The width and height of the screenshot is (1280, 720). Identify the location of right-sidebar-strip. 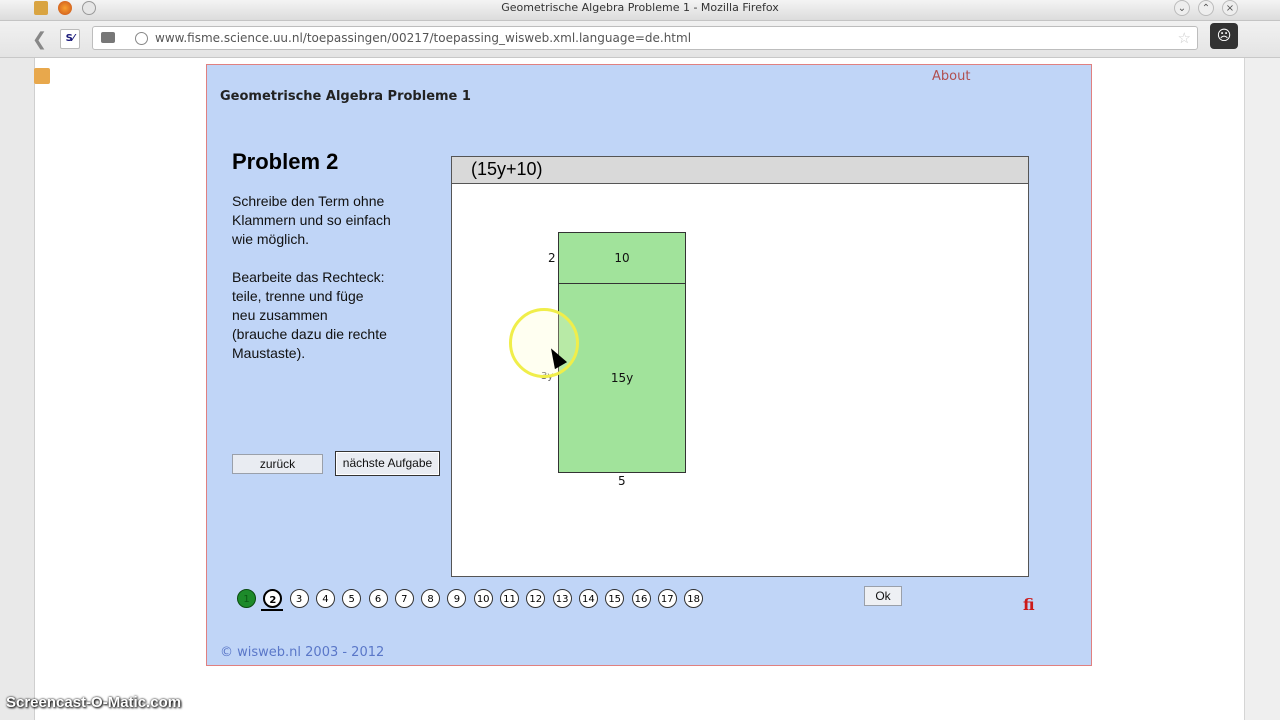
(1262, 389).